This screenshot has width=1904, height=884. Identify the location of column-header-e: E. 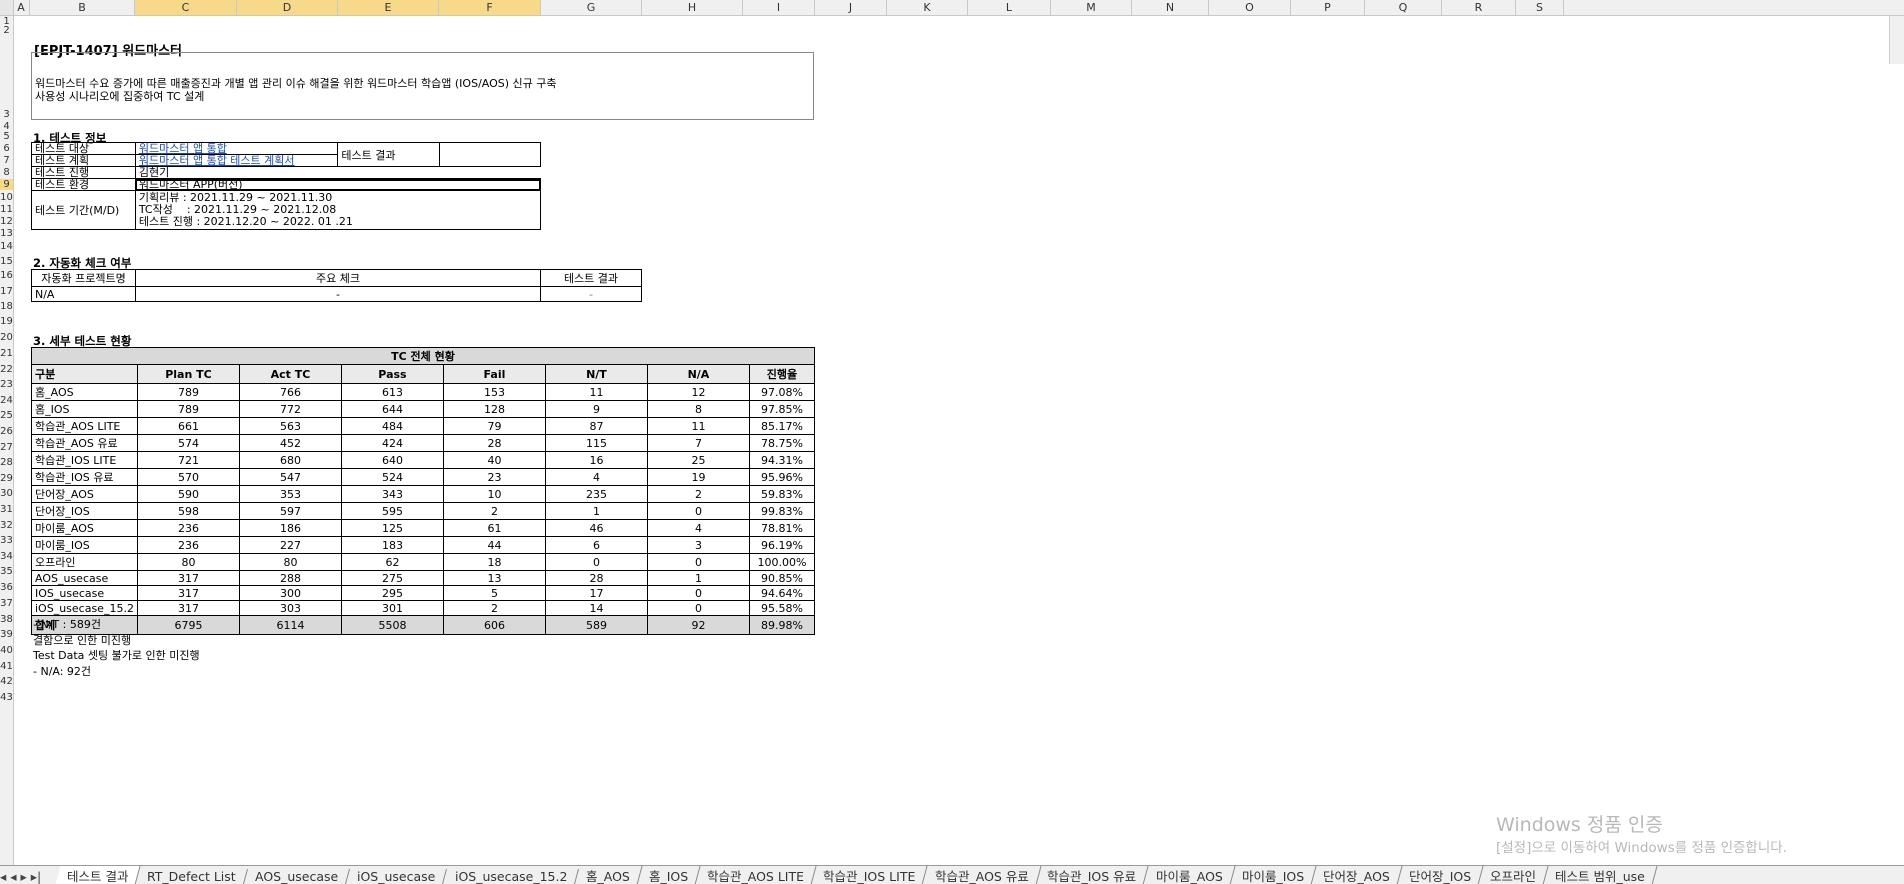
(388, 7).